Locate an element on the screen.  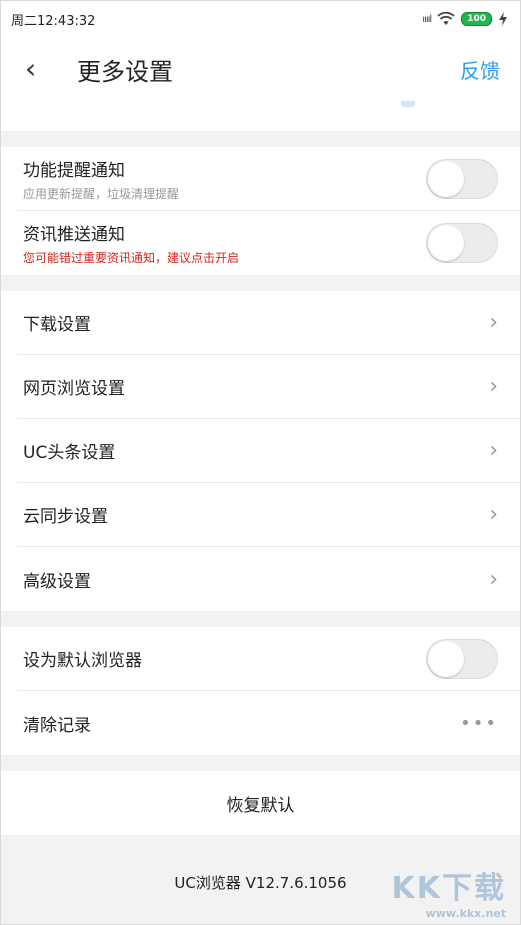
notification-row-feature: 功能提醒通知 应用更新提醒，垃圾清理提醒 is located at coordinates (268, 179).